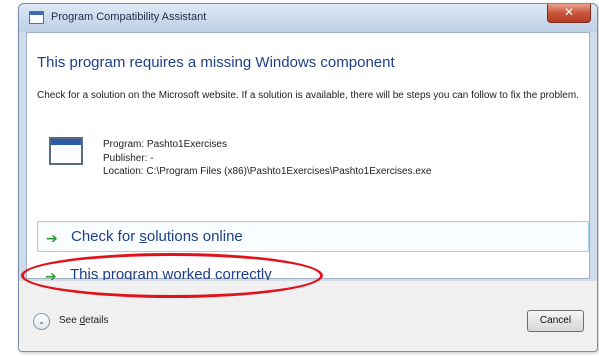  What do you see at coordinates (66, 151) in the screenshot?
I see `program-window-icon` at bounding box center [66, 151].